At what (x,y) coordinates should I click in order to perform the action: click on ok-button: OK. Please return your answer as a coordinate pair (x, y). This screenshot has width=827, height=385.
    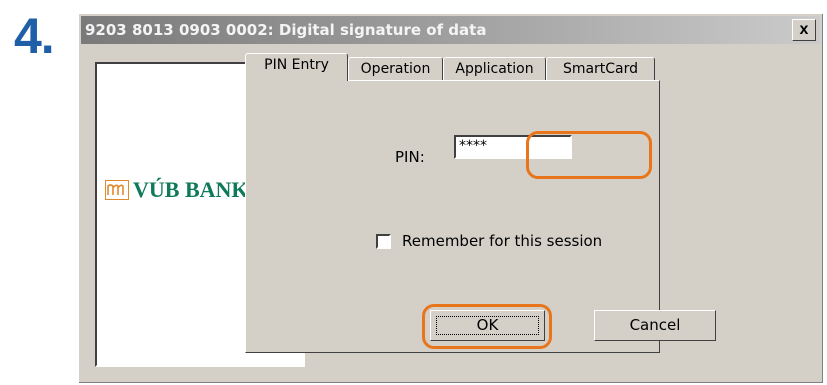
    Looking at the image, I should click on (487, 325).